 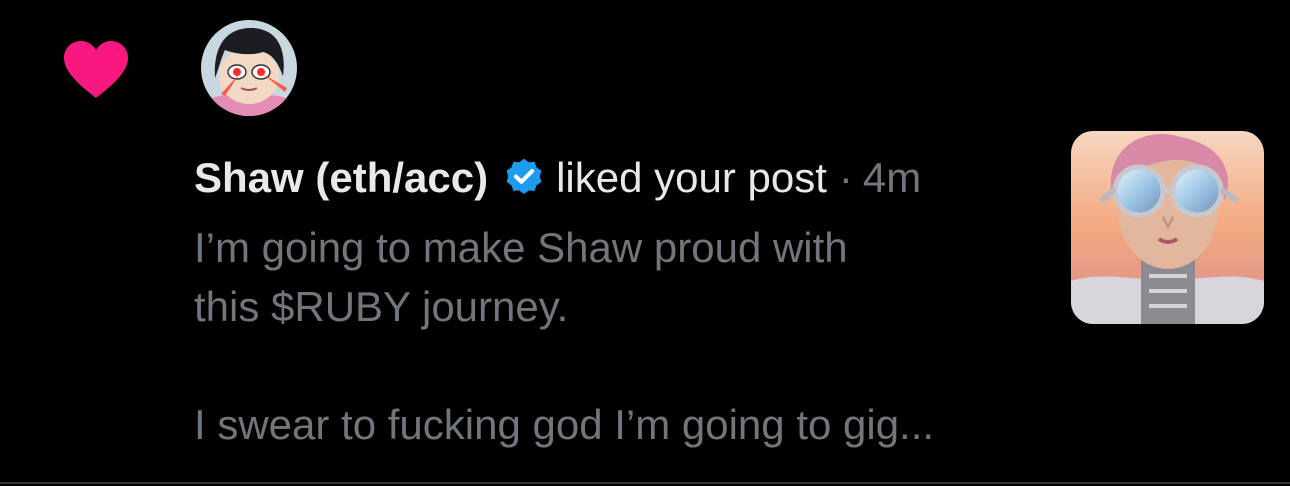 What do you see at coordinates (521, 247) in the screenshot?
I see `post-line: I’m going to make Shaw proud with` at bounding box center [521, 247].